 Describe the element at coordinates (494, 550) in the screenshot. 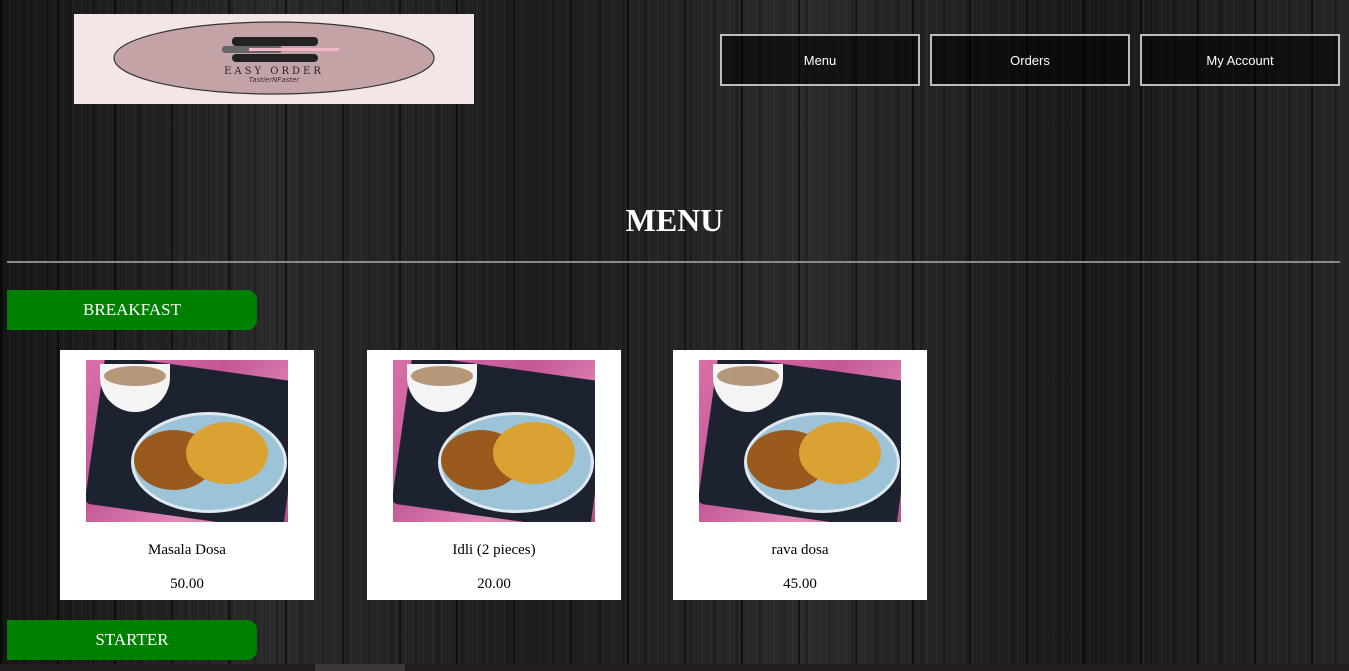

I see `item-name: Idli (2 pieces)` at that location.